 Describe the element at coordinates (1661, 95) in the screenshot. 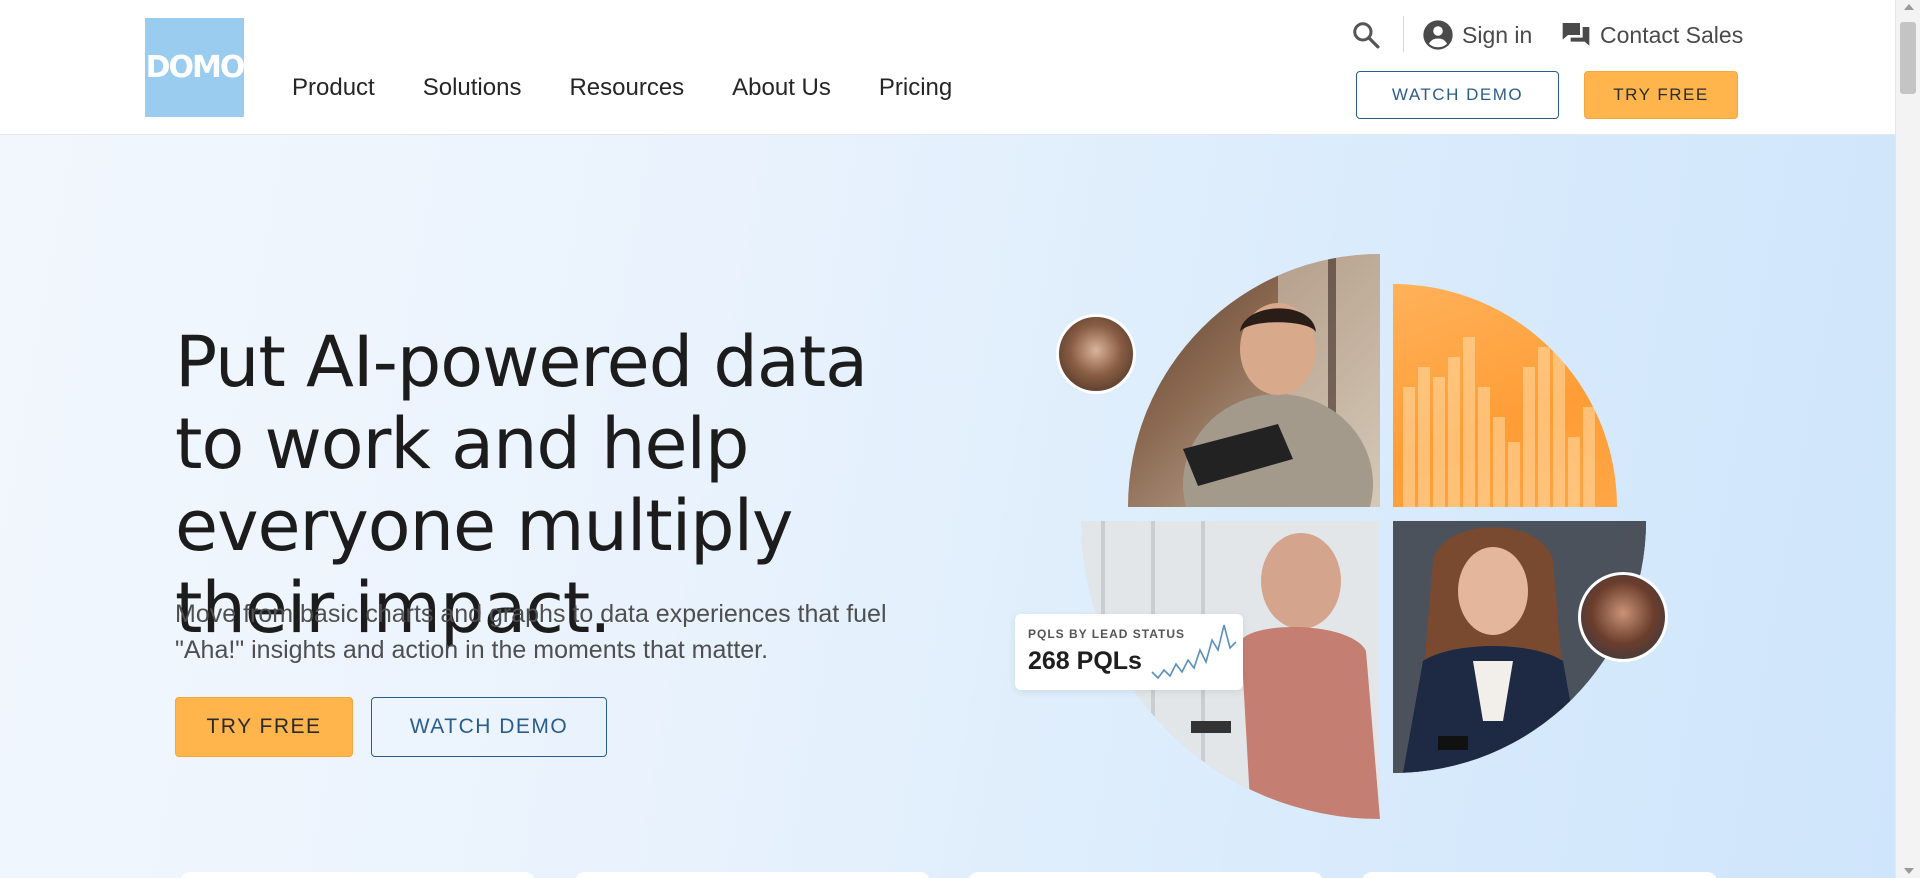

I see `header-try-free-button: TRY FREE` at that location.